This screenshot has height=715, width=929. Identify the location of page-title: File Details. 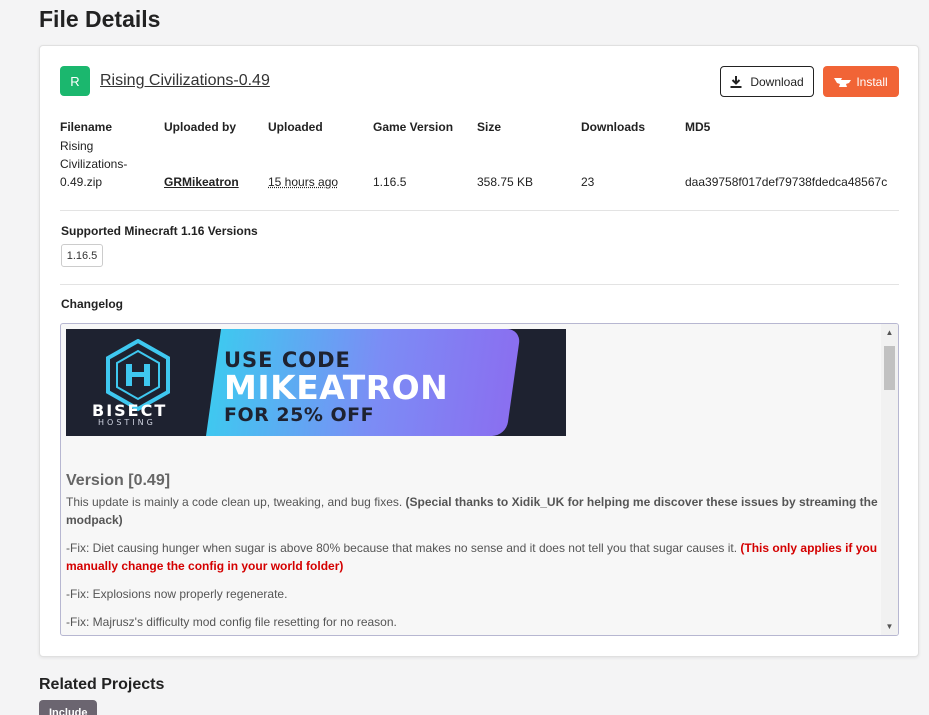
(100, 19).